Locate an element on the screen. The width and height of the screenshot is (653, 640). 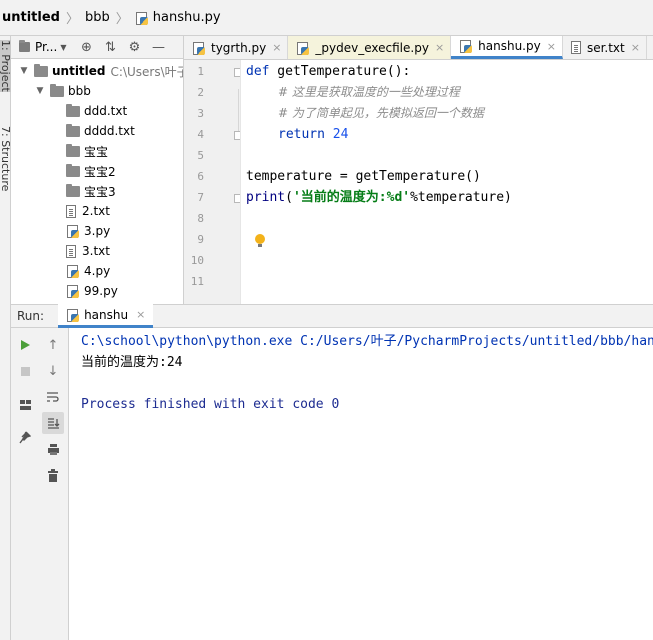
layout-button is located at coordinates (25, 405).